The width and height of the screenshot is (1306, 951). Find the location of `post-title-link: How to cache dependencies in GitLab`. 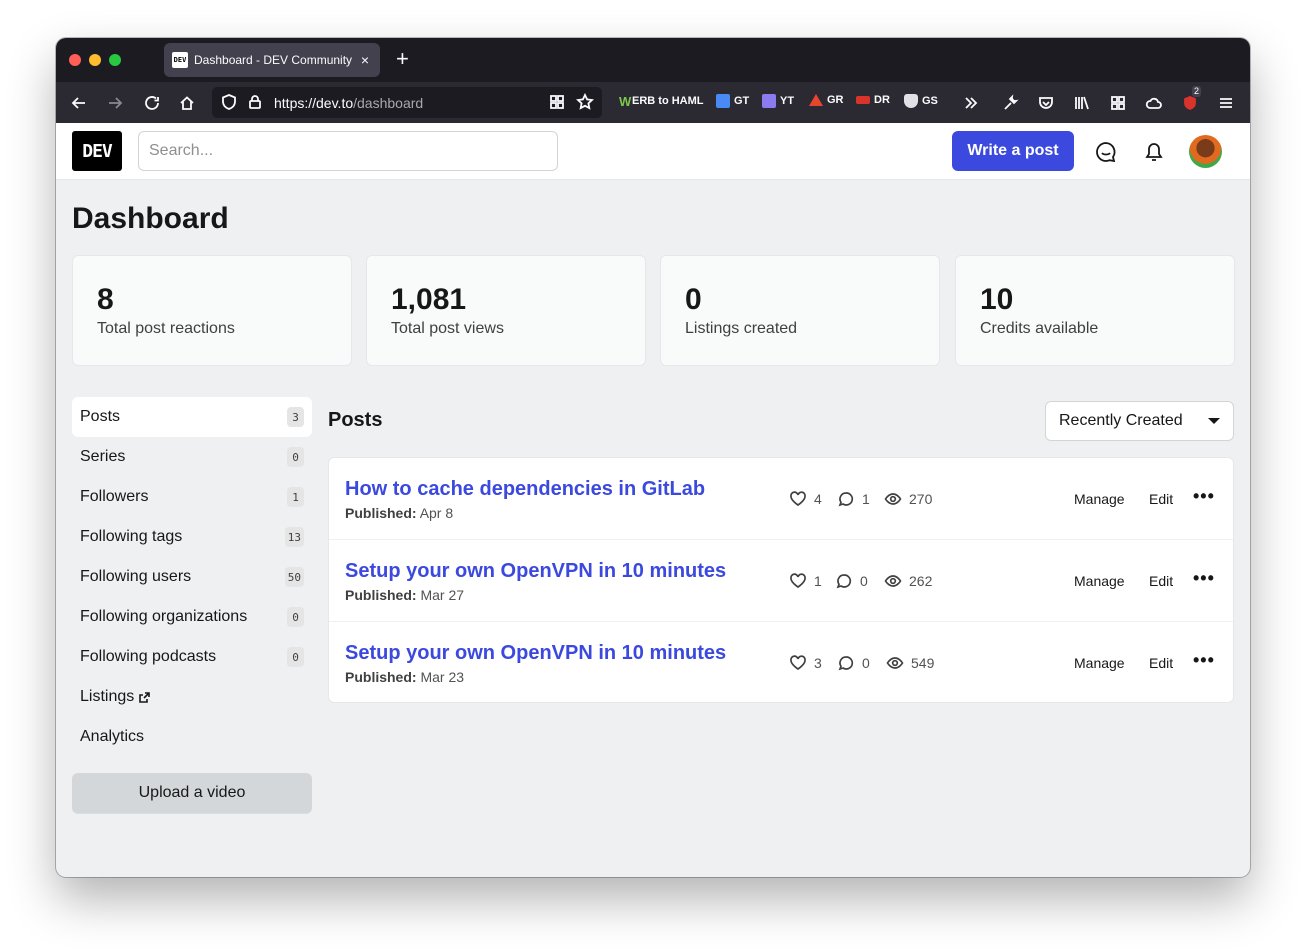

post-title-link: How to cache dependencies in GitLab is located at coordinates (525, 489).